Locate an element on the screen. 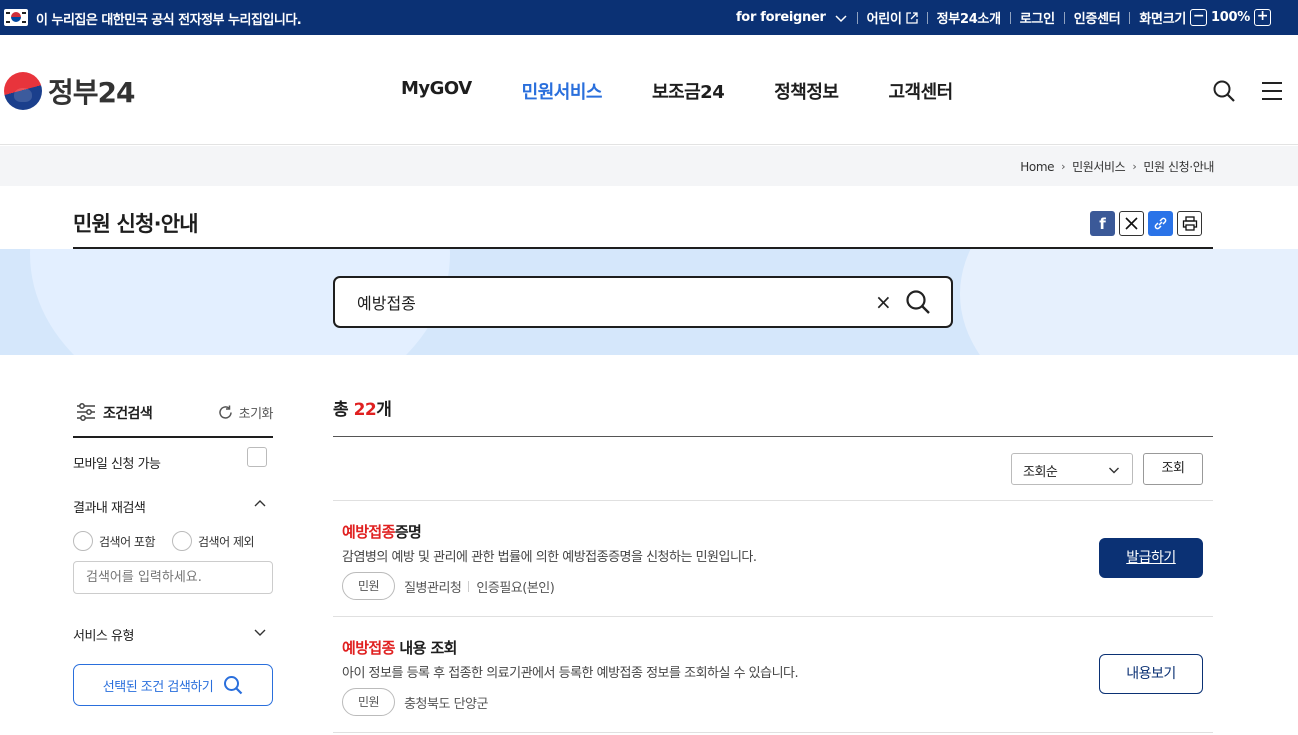 The image size is (1298, 735). total-count: 22 is located at coordinates (365, 410).